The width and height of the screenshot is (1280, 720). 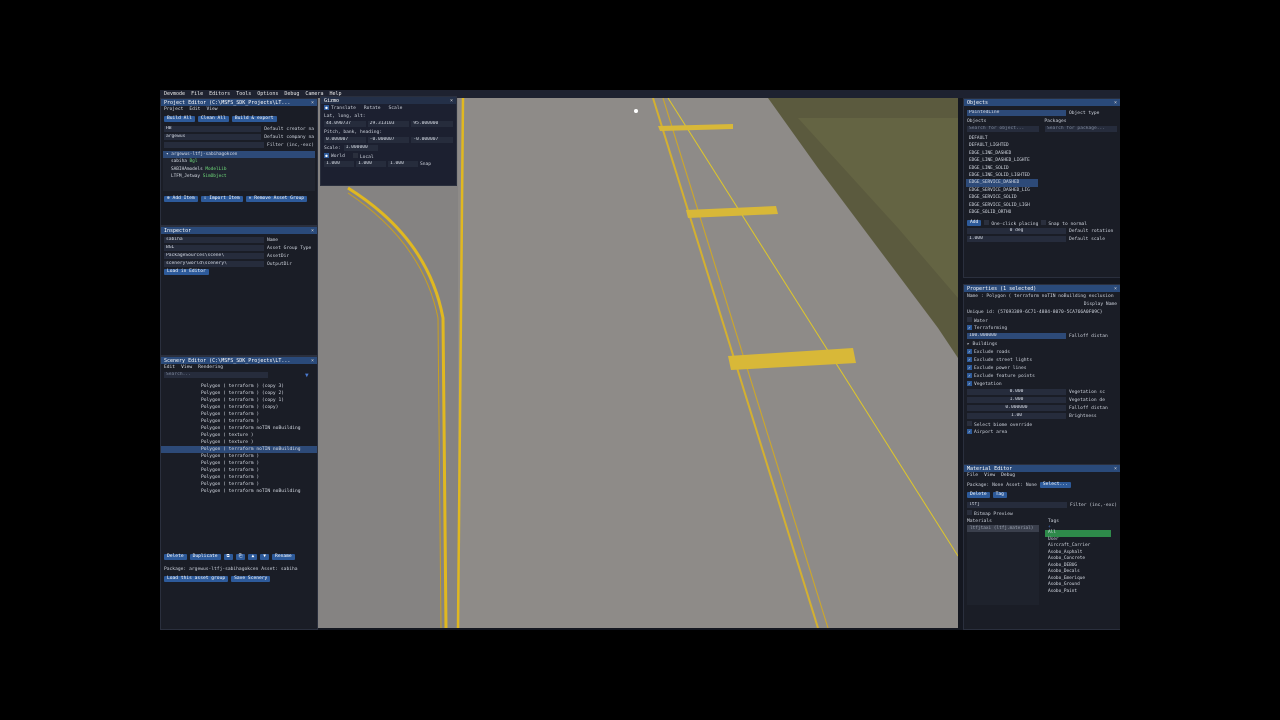 What do you see at coordinates (425, 164) in the screenshot?
I see `snap-label: Snap` at bounding box center [425, 164].